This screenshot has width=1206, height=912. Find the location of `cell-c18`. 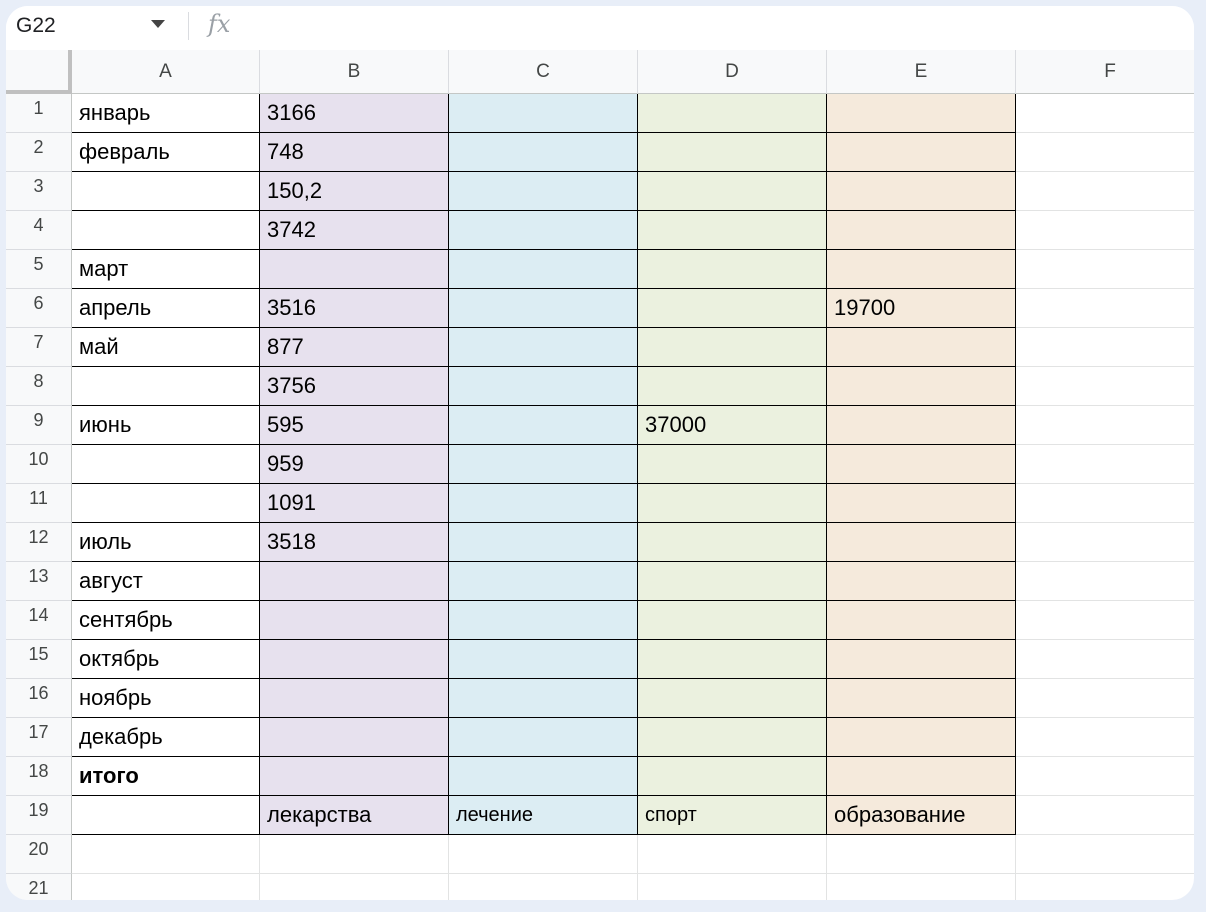

cell-c18 is located at coordinates (543, 776).